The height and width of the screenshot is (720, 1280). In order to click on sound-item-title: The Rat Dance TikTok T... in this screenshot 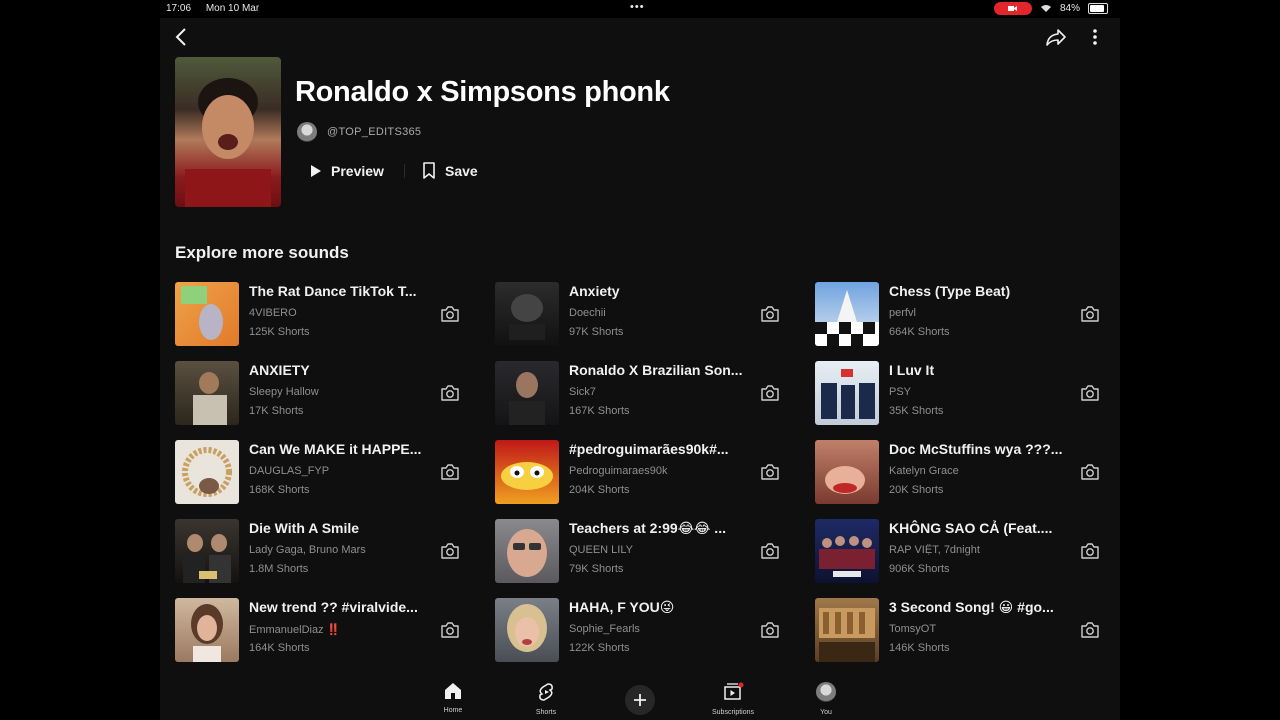, I will do `click(333, 291)`.